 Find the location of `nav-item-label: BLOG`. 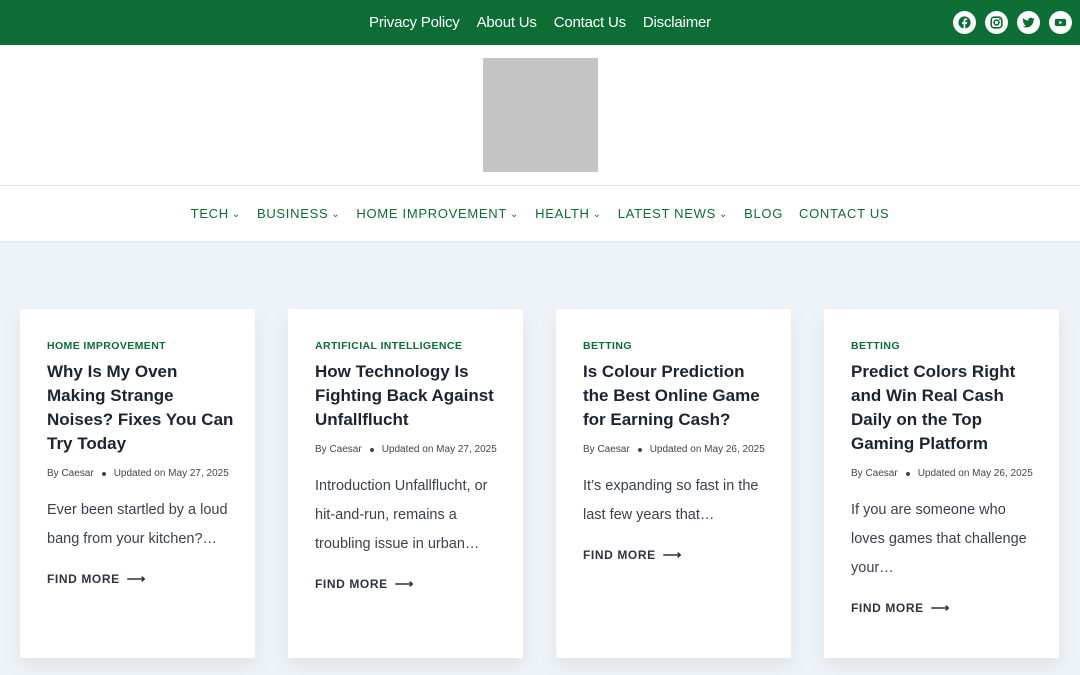

nav-item-label: BLOG is located at coordinates (764, 213).